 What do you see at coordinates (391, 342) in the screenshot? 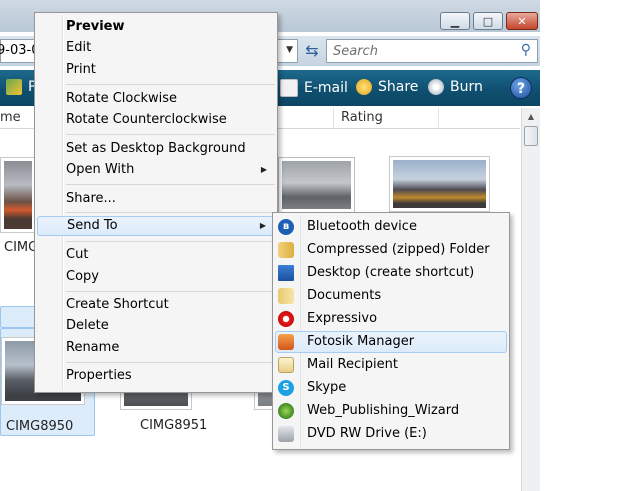
I see `send-to-fotosik-manager: Fotosik Manager` at bounding box center [391, 342].